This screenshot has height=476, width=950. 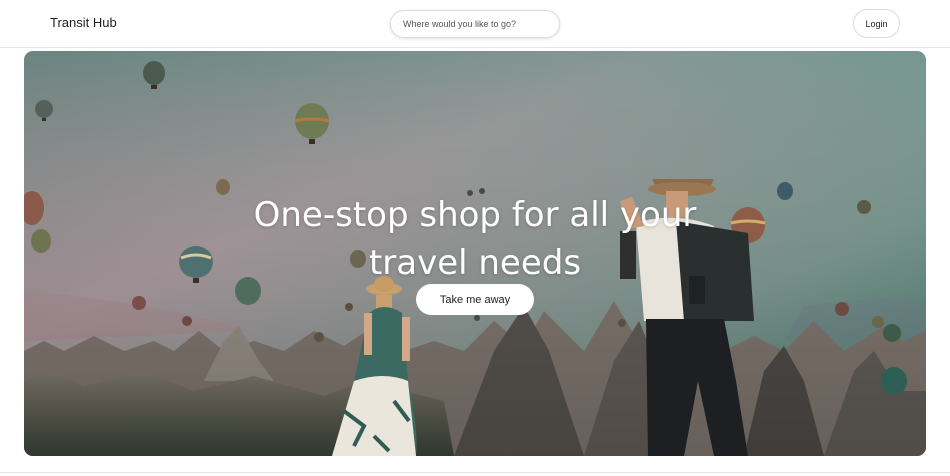 I want to click on hero-headline-line1: One-stop shop for all your, so click(x=475, y=215).